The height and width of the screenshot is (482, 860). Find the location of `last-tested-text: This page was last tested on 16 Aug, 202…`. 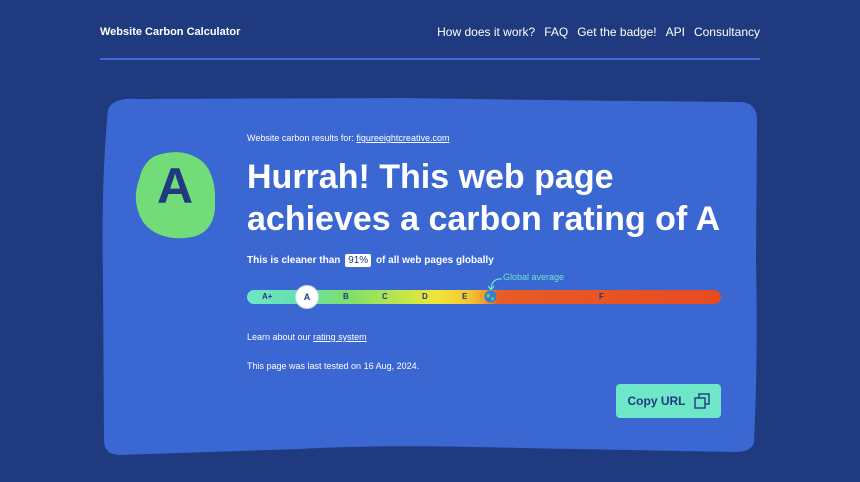

last-tested-text: This page was last tested on 16 Aug, 202… is located at coordinates (333, 366).